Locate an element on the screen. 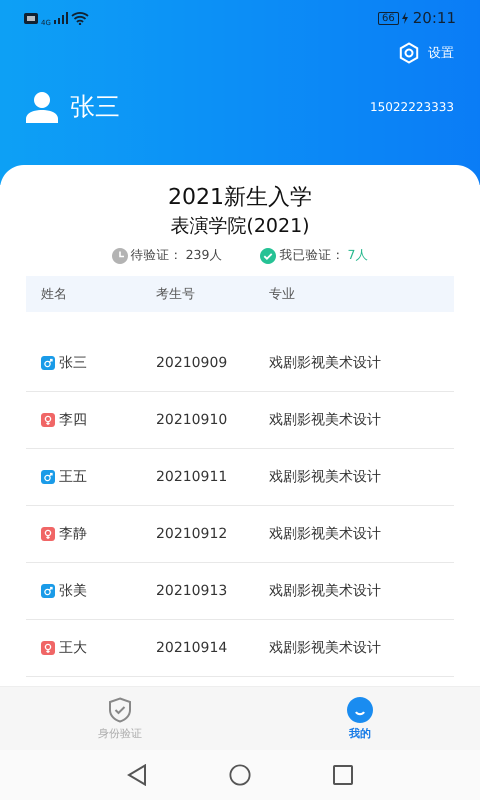 The height and width of the screenshot is (800, 480). student-name: 王大 is located at coordinates (73, 648).